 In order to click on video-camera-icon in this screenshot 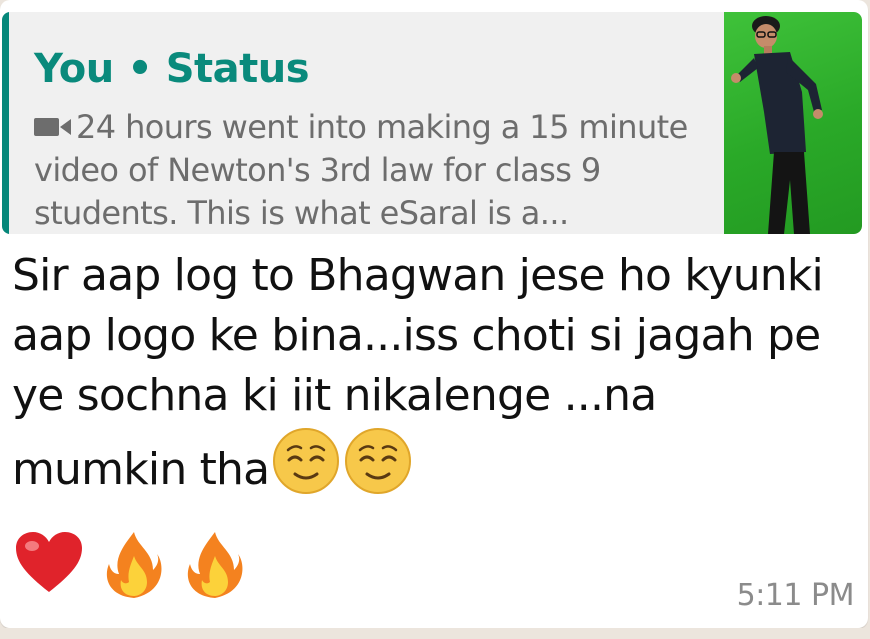, I will do `click(53, 127)`.